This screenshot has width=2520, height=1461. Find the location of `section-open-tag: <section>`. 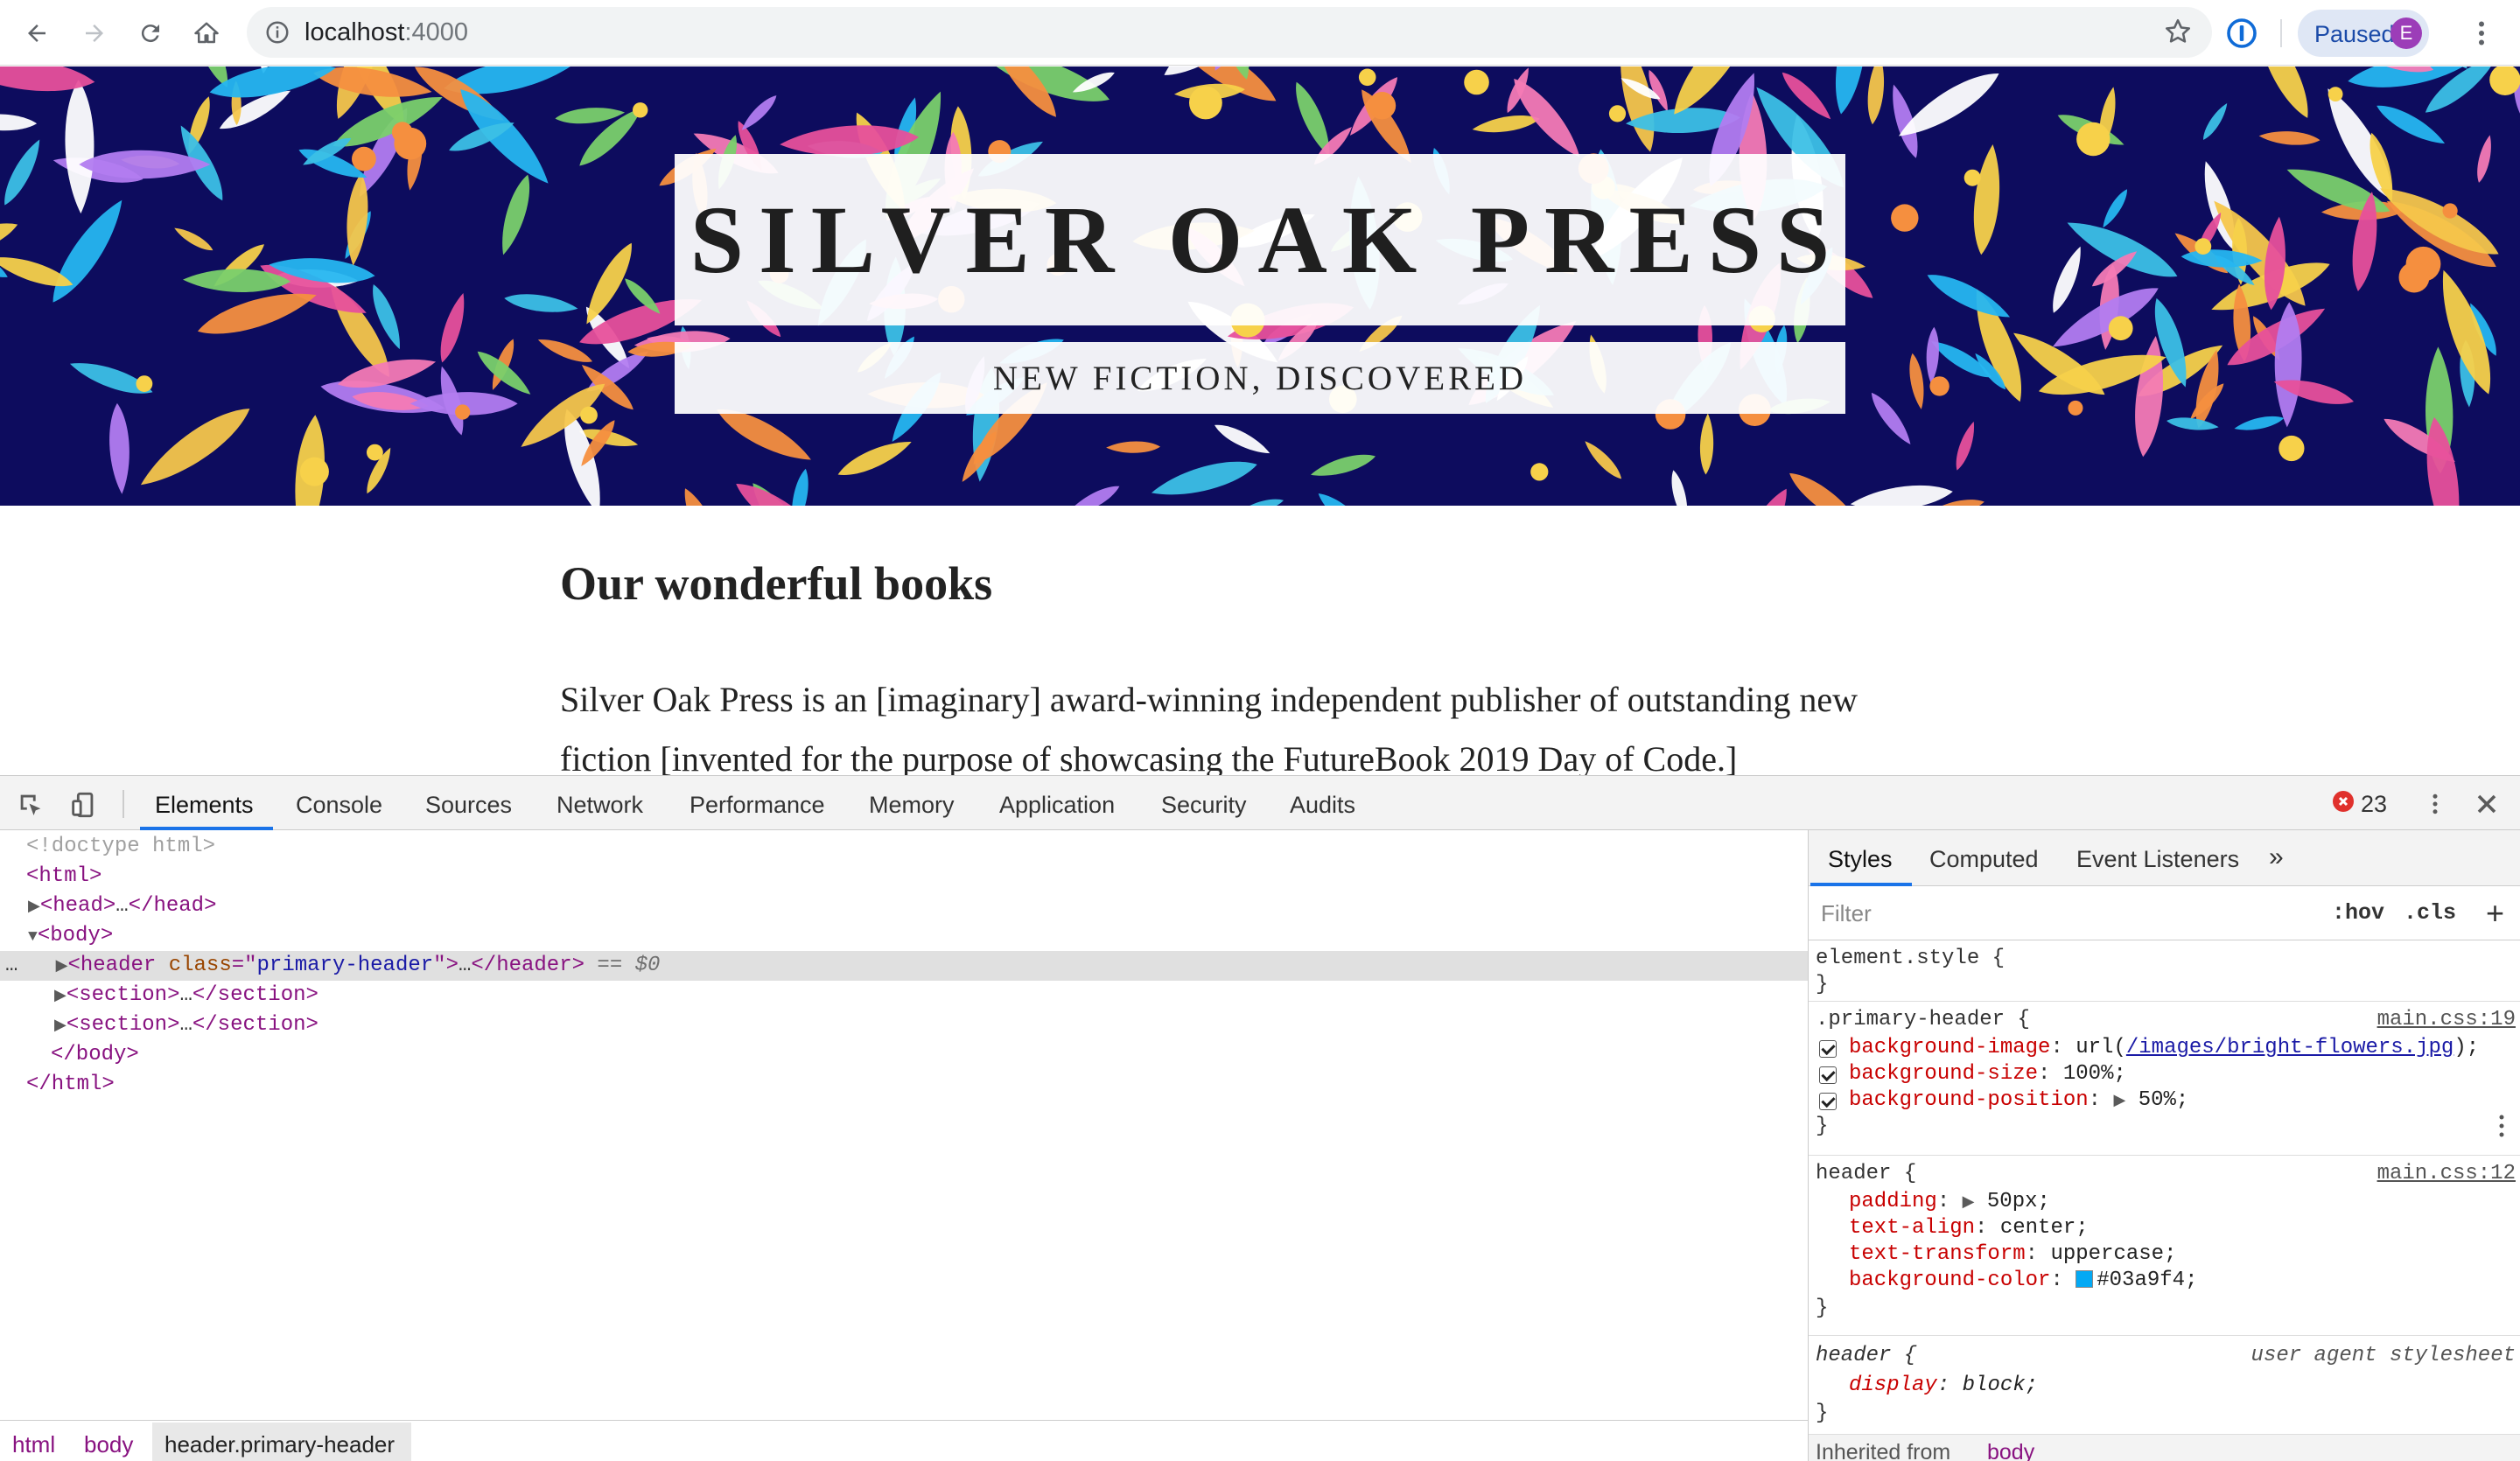

section-open-tag: <section> is located at coordinates (123, 995).